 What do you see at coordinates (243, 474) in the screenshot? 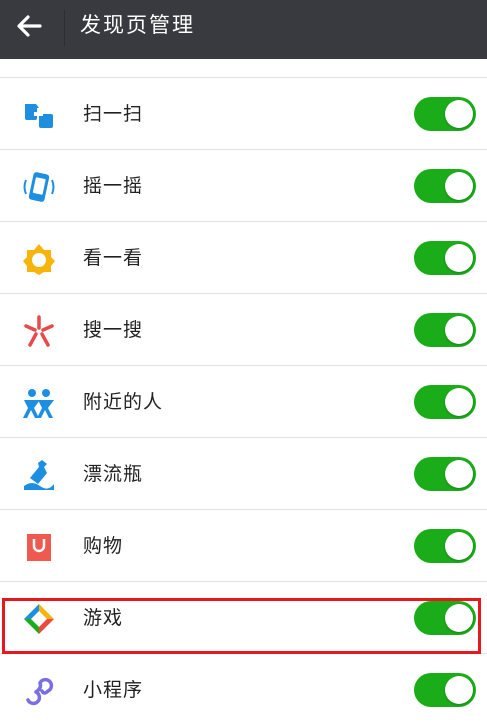
I see `list-item-drift-bottle: 漂流瓶` at bounding box center [243, 474].